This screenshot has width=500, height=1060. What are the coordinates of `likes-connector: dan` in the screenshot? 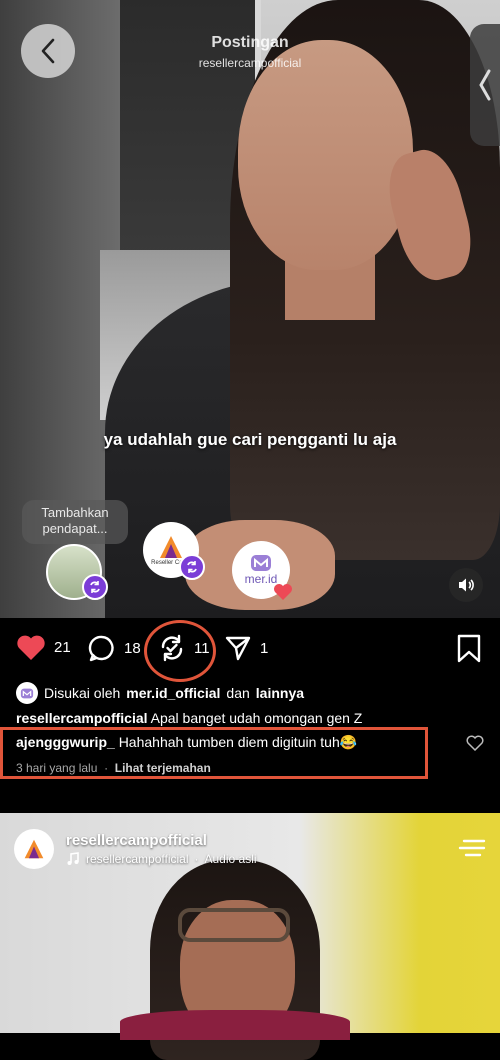 It's located at (238, 693).